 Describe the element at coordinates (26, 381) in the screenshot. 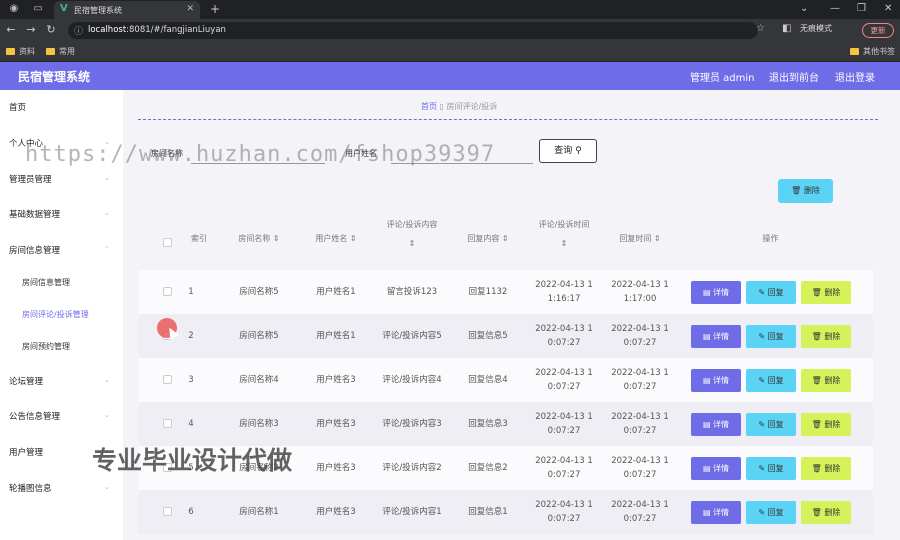

I see `sidebar-item-forum: 论坛管理` at that location.